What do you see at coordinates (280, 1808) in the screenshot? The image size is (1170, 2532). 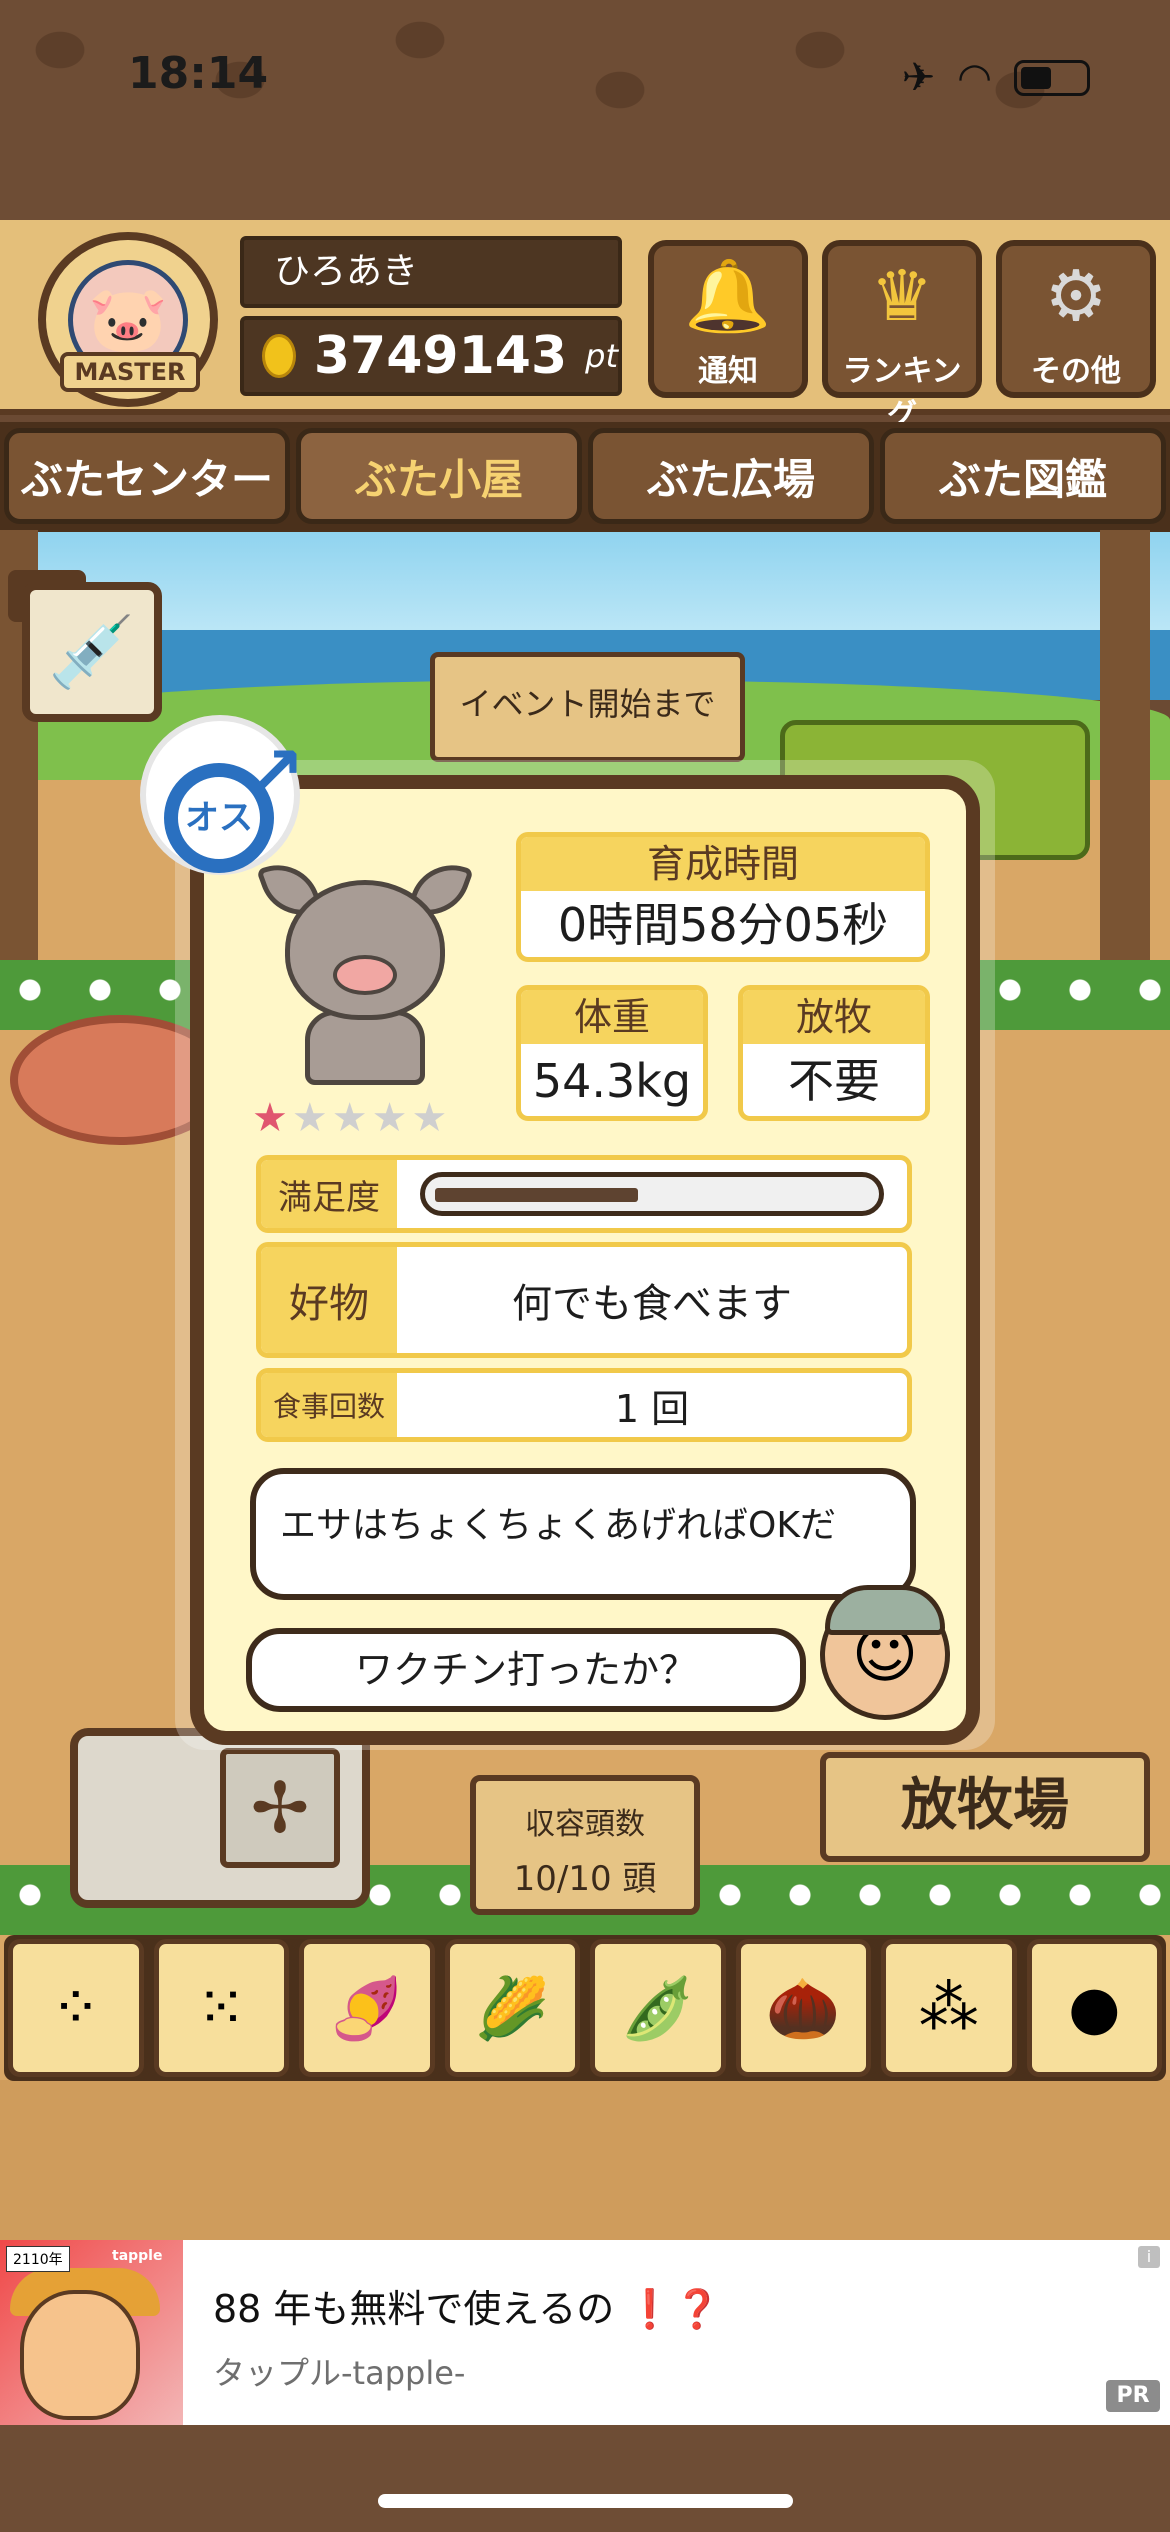 I see `fan-icon: ✢` at bounding box center [280, 1808].